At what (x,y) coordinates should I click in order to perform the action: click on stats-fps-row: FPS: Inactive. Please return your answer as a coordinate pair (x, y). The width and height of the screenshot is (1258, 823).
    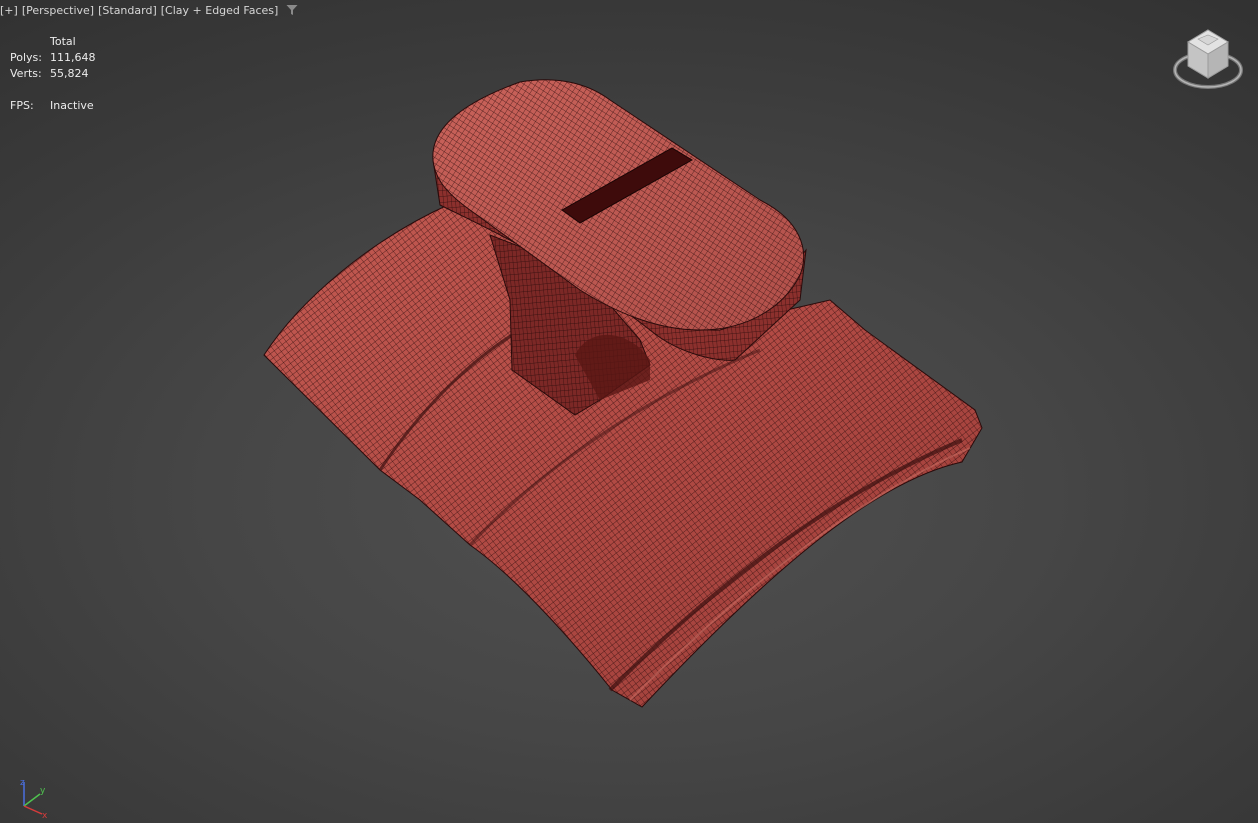
    Looking at the image, I should click on (53, 106).